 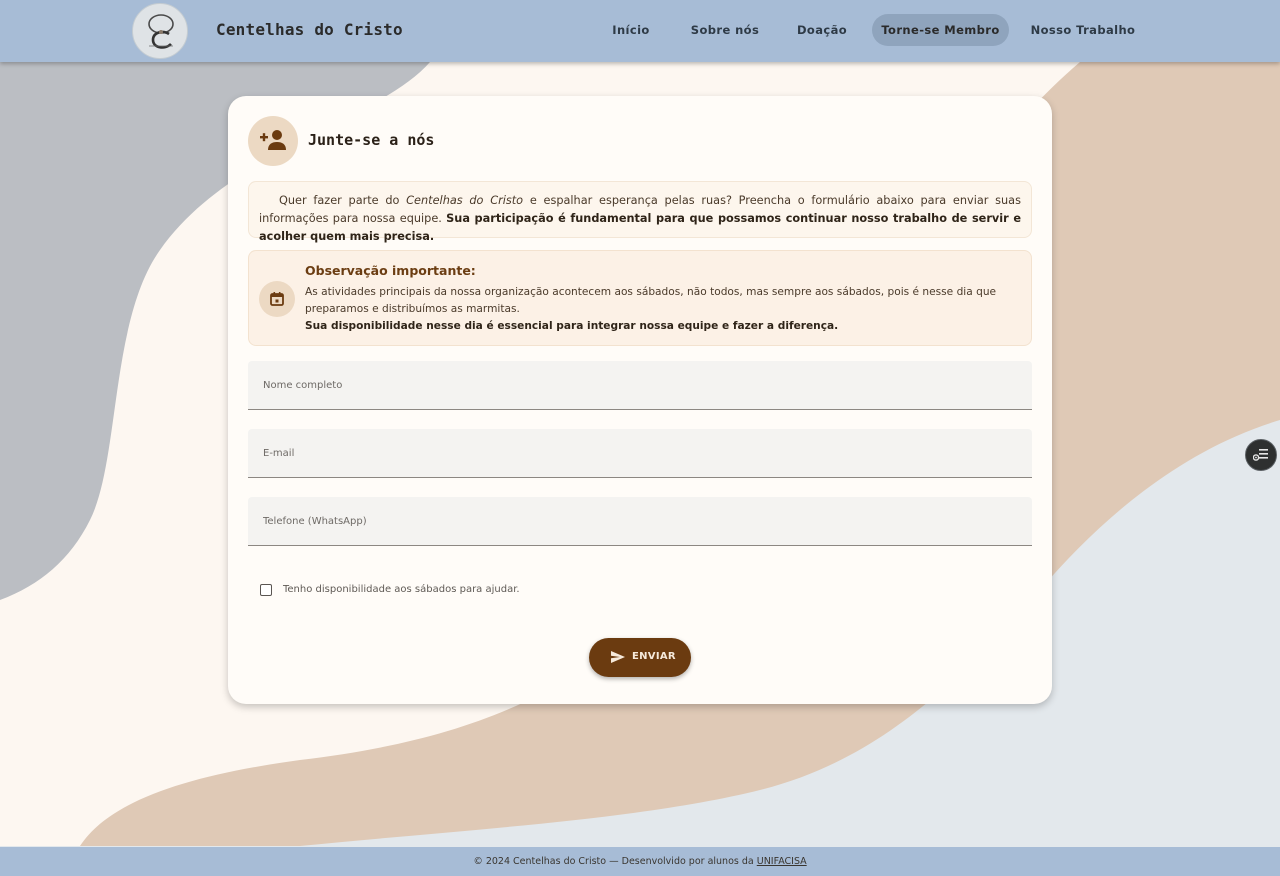 I want to click on calendar-icon, so click(x=277, y=299).